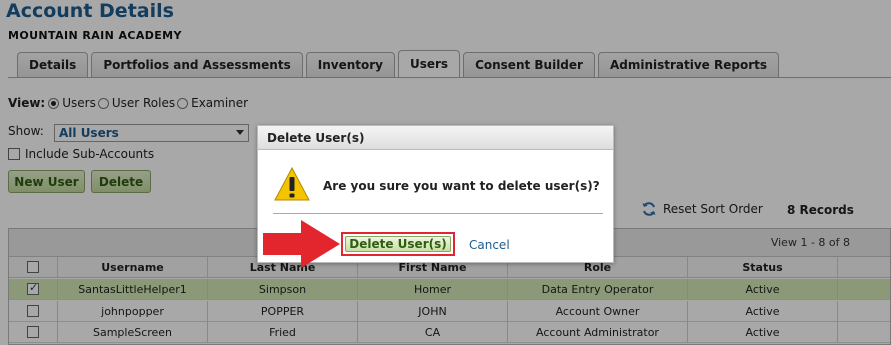 The height and width of the screenshot is (345, 891). What do you see at coordinates (438, 213) in the screenshot?
I see `dialog-divider` at bounding box center [438, 213].